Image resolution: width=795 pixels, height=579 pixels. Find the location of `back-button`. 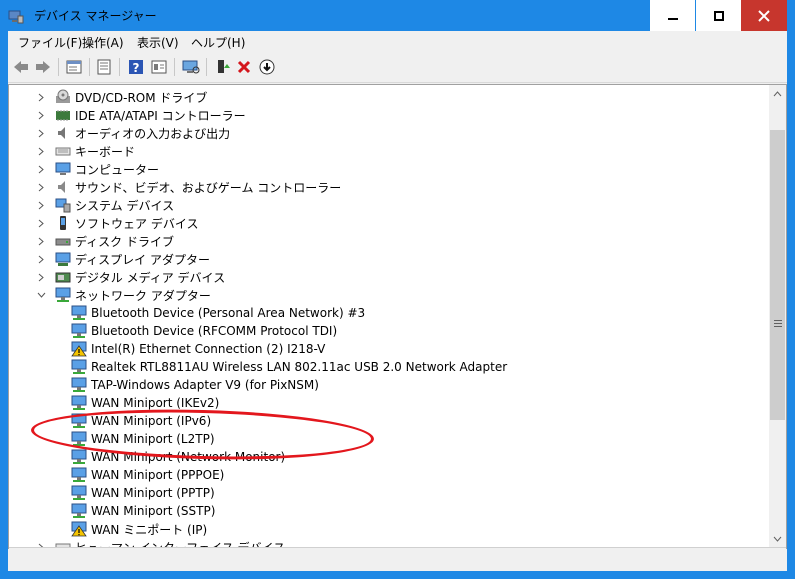

back-button is located at coordinates (21, 67).